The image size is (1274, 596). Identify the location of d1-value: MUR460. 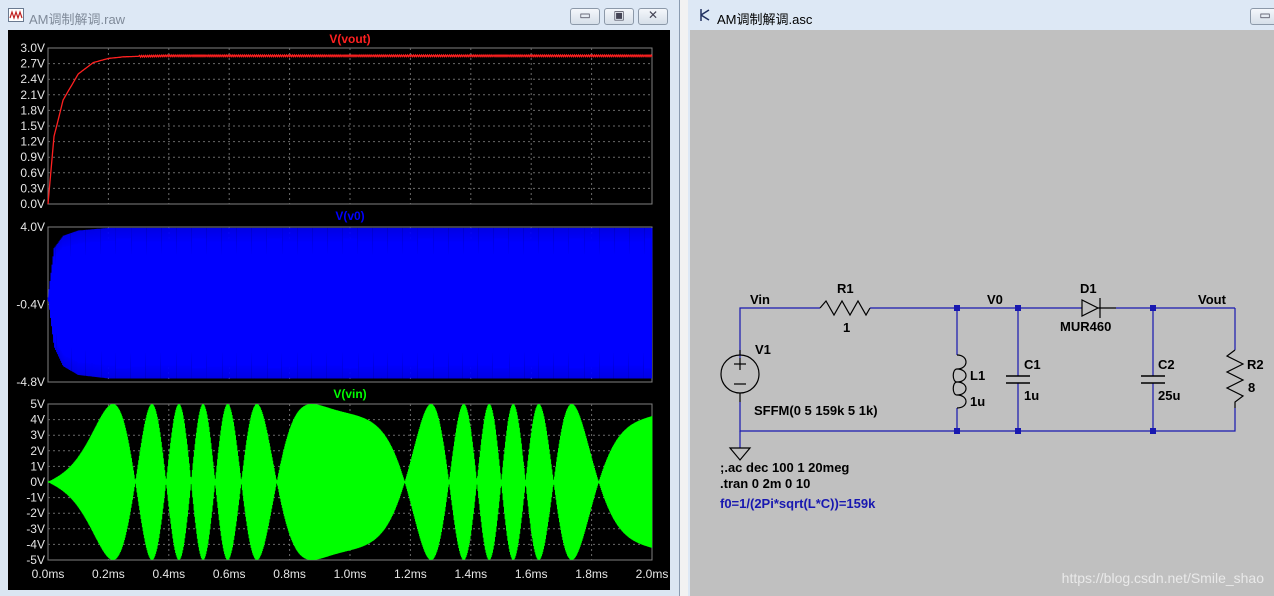
(1085, 326).